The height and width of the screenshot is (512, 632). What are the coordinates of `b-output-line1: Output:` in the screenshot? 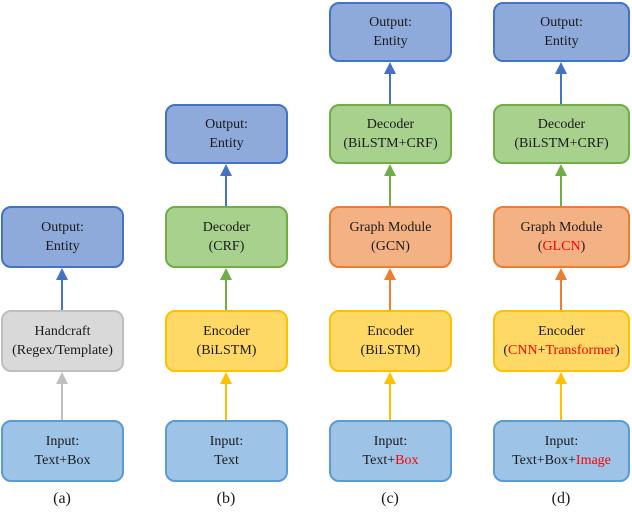 It's located at (226, 124).